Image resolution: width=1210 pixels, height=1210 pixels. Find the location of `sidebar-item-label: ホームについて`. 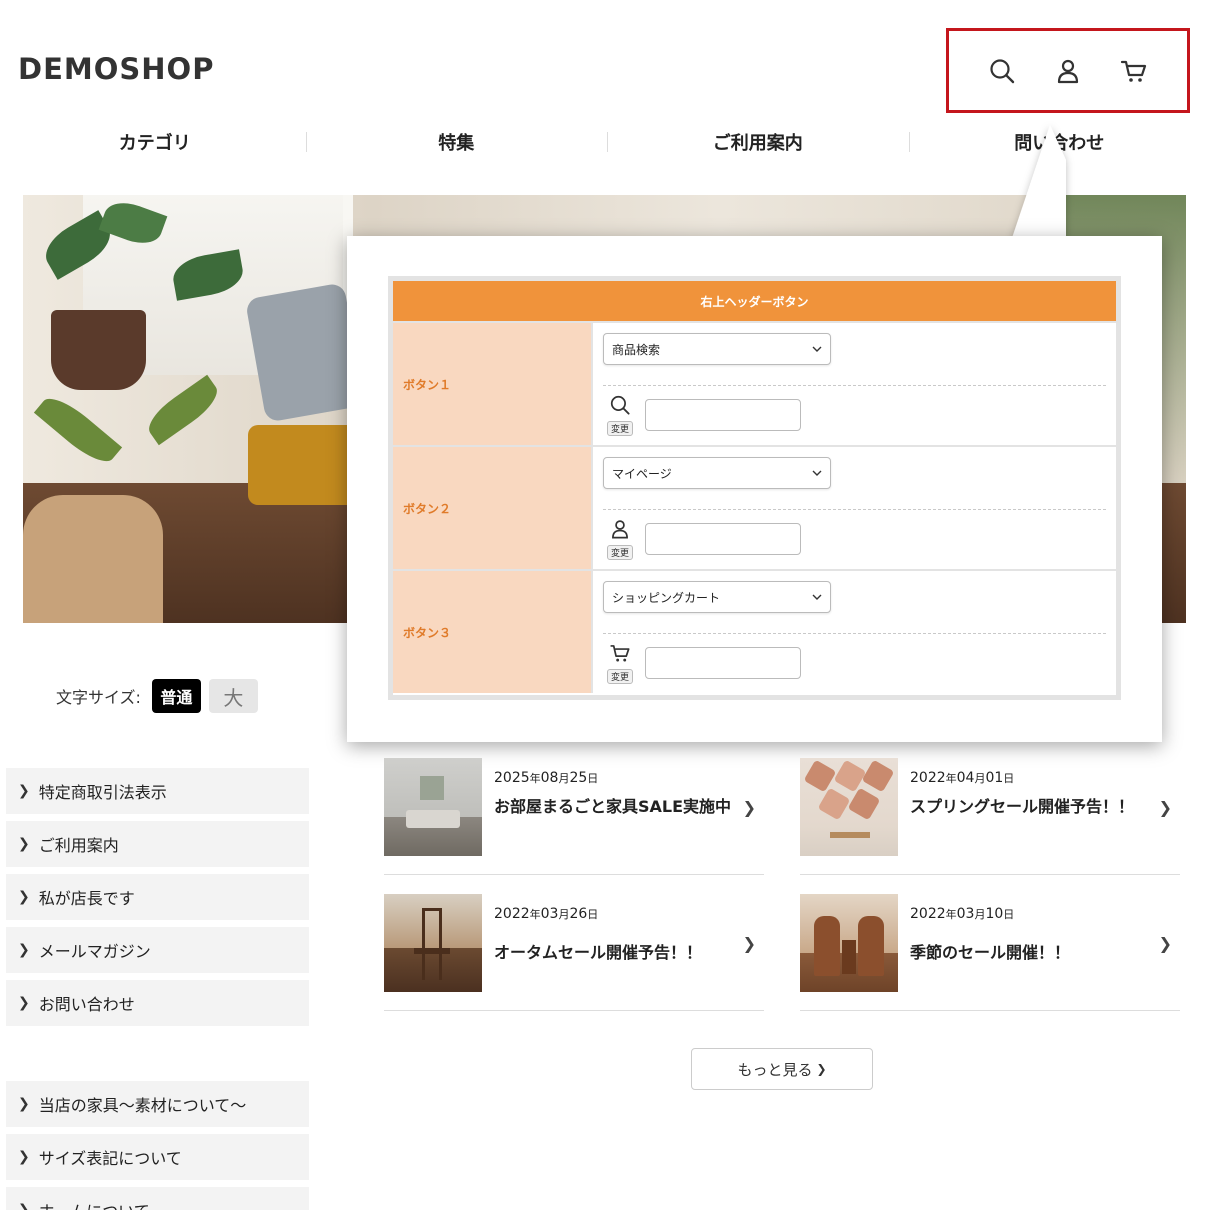

sidebar-item-label: ホームについて is located at coordinates (94, 1204).